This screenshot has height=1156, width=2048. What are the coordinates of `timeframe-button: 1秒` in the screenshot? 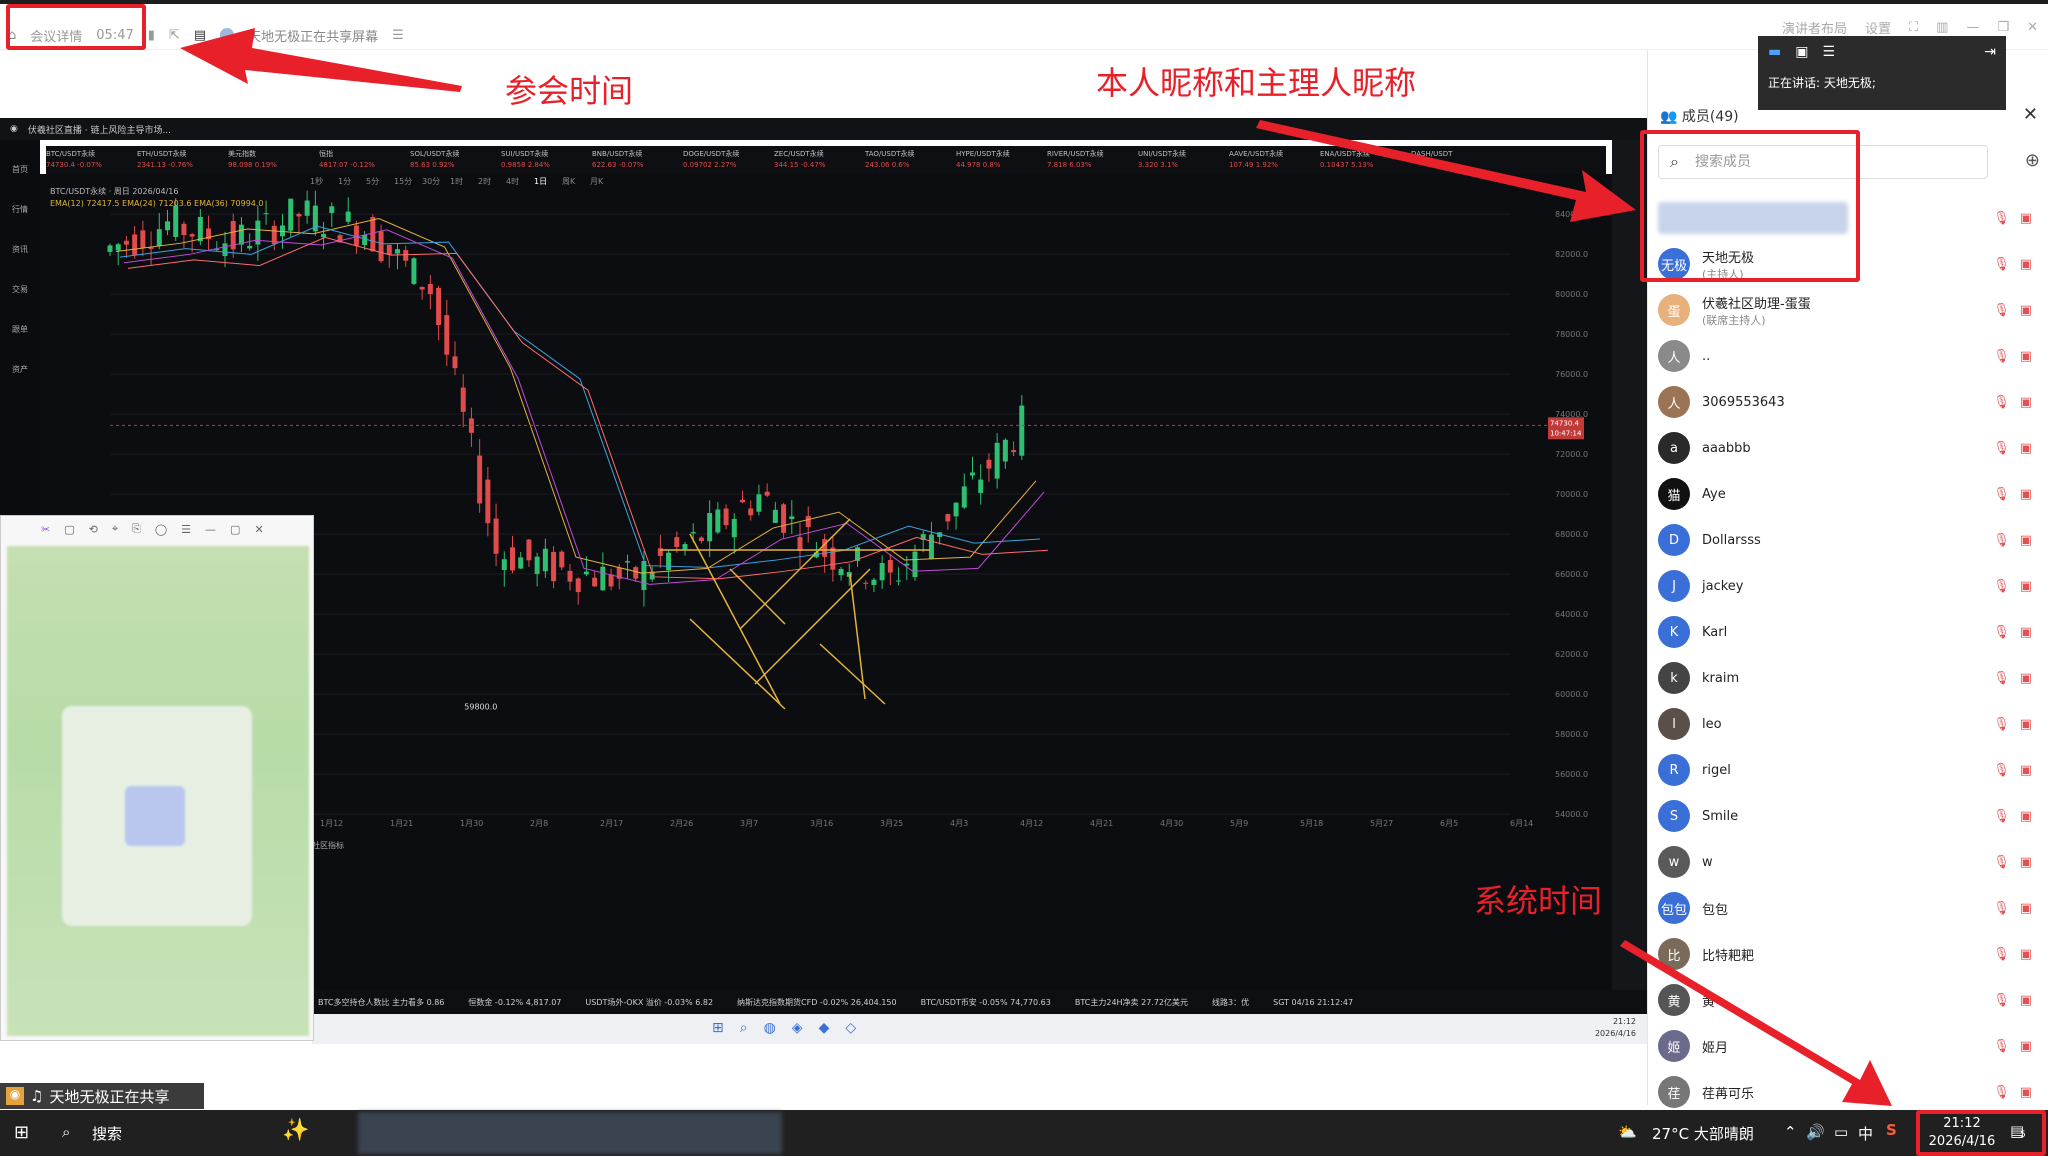 It's located at (316, 181).